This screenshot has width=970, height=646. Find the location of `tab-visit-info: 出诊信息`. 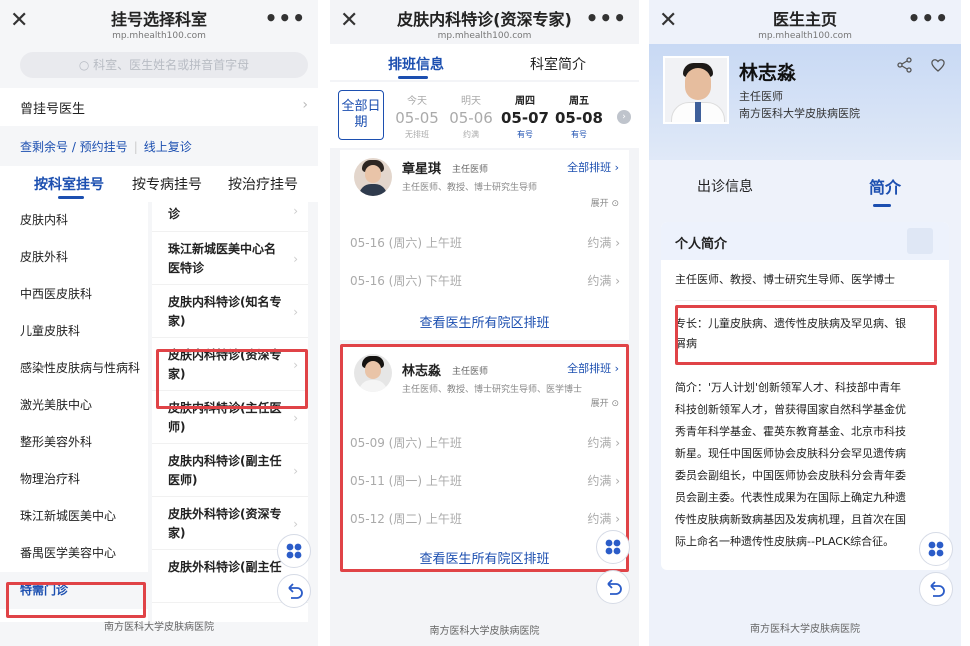

tab-visit-info: 出诊信息 is located at coordinates (725, 186).